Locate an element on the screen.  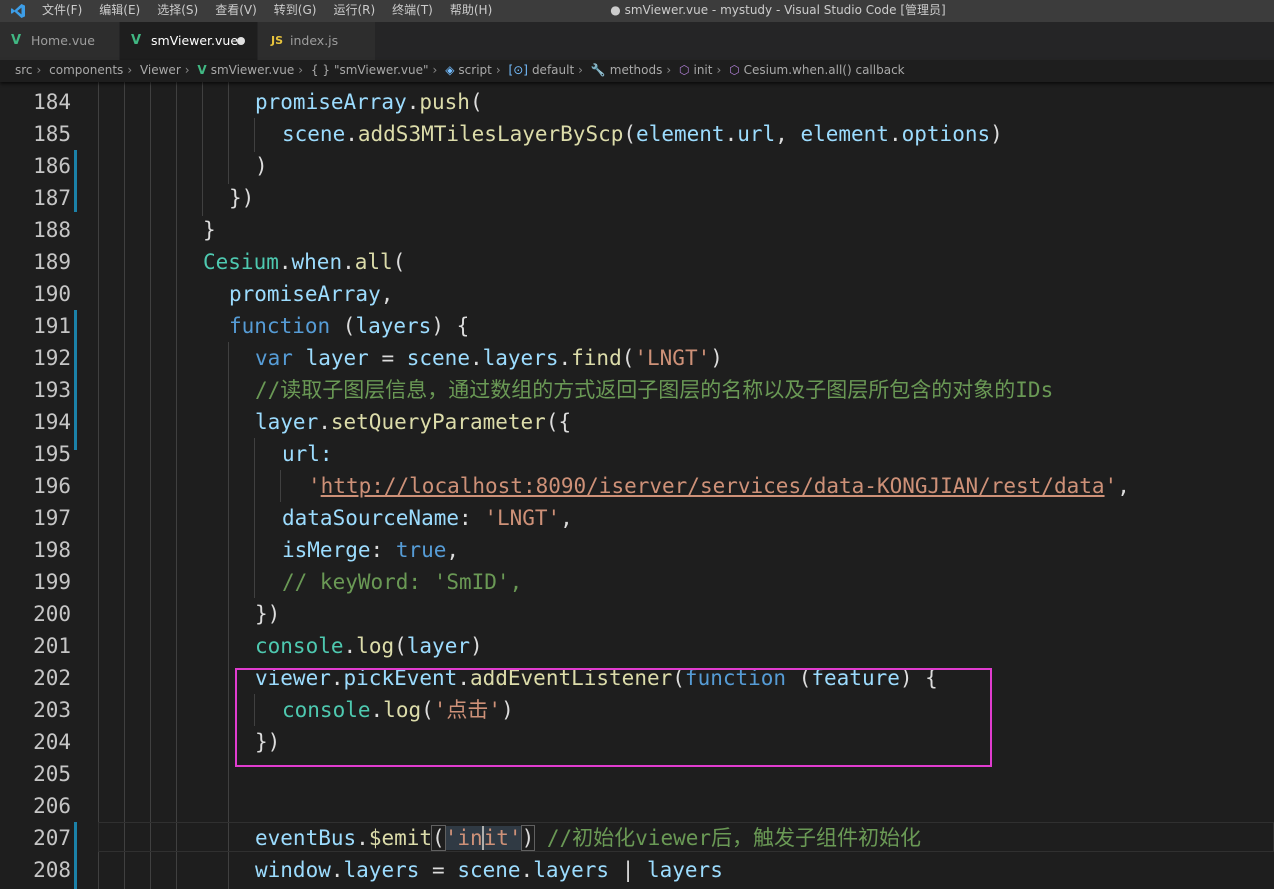
code-text: function (layers) { is located at coordinates (349, 326).